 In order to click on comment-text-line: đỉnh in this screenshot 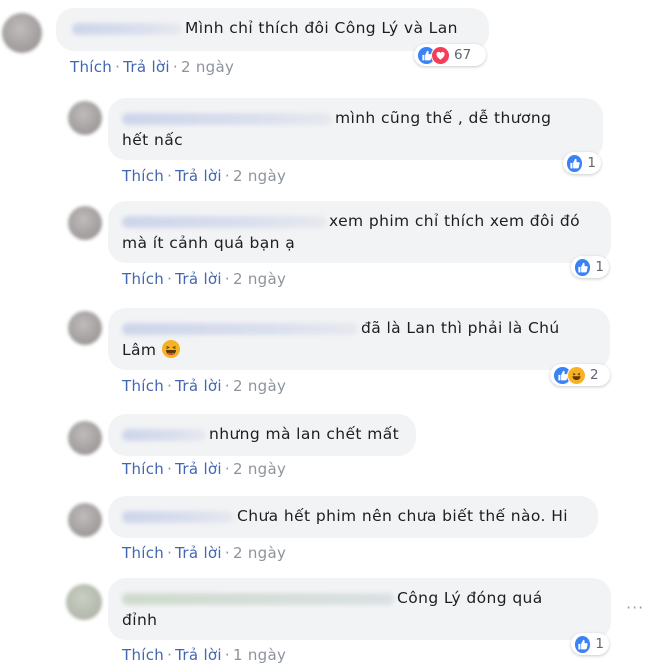, I will do `click(140, 620)`.